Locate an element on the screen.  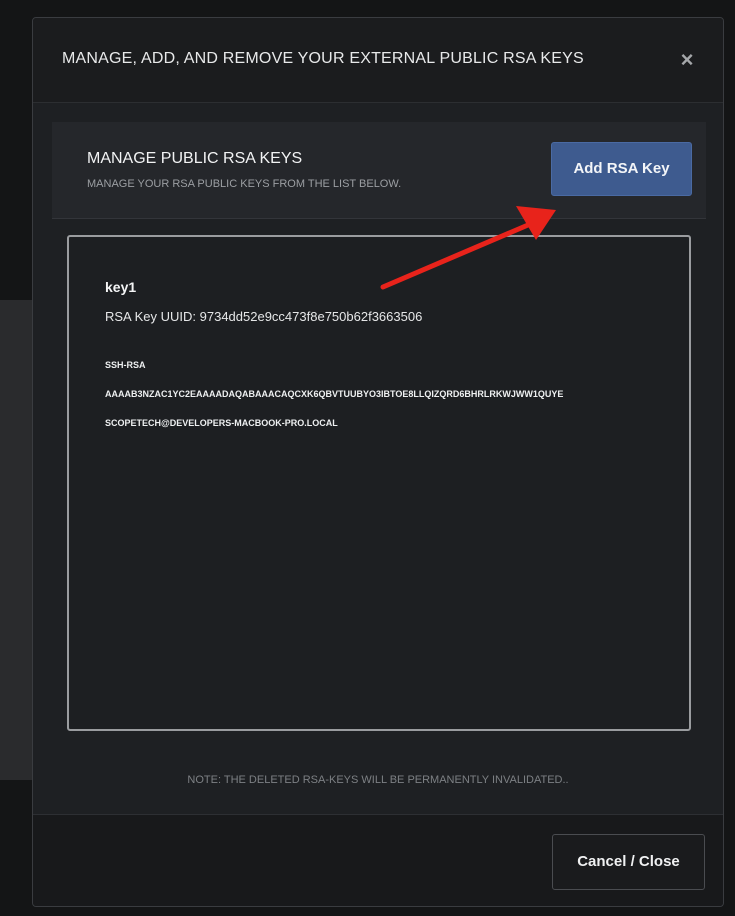
key-name: key1 is located at coordinates (121, 287).